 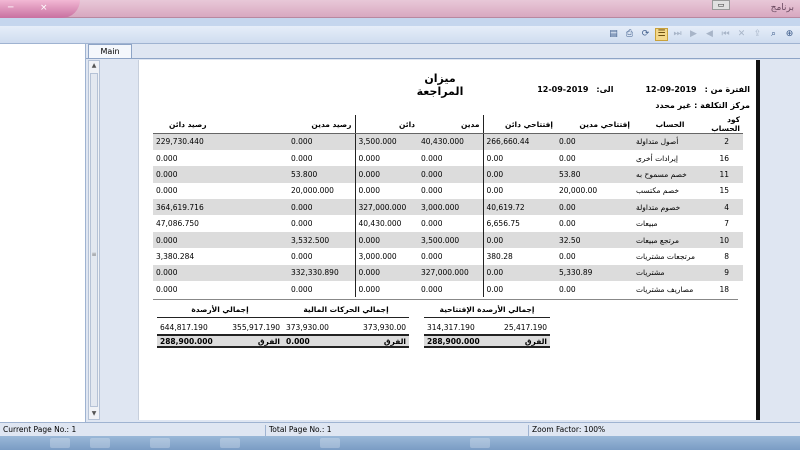 What do you see at coordinates (725, 273) in the screenshot?
I see `cell-code: 9` at bounding box center [725, 273].